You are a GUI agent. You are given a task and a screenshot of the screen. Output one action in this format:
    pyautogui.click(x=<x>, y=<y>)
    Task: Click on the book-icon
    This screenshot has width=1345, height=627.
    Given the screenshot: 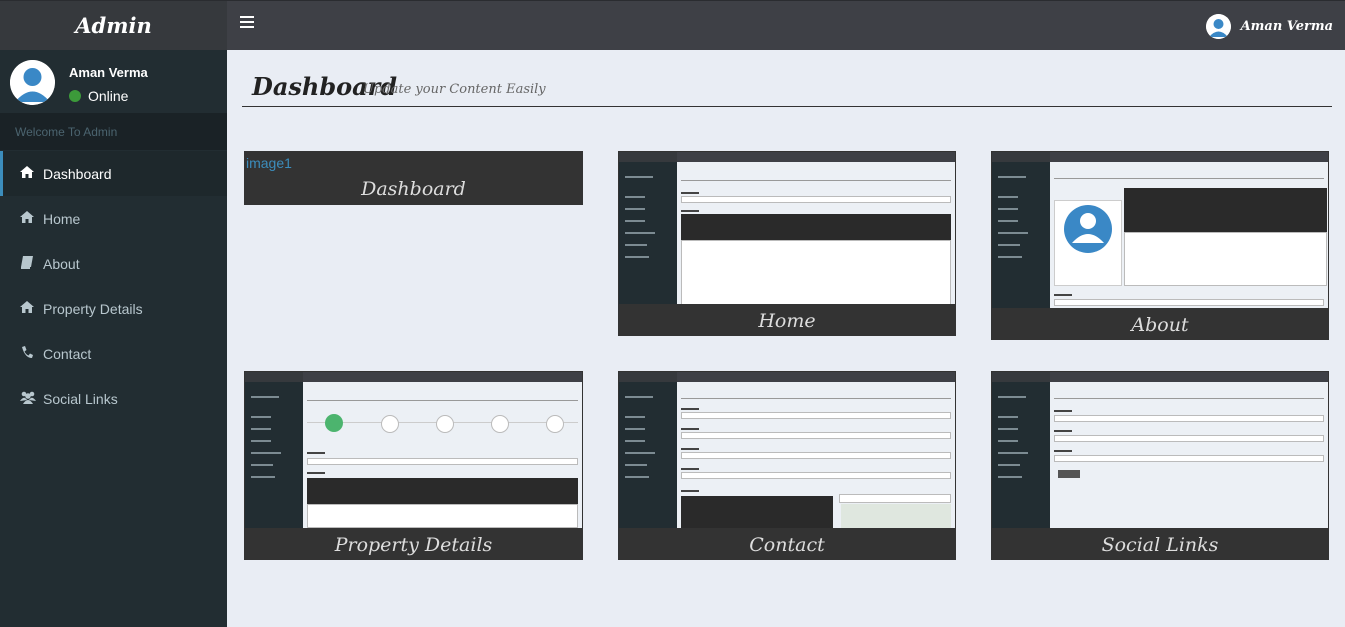 What is the action you would take?
    pyautogui.click(x=27, y=263)
    